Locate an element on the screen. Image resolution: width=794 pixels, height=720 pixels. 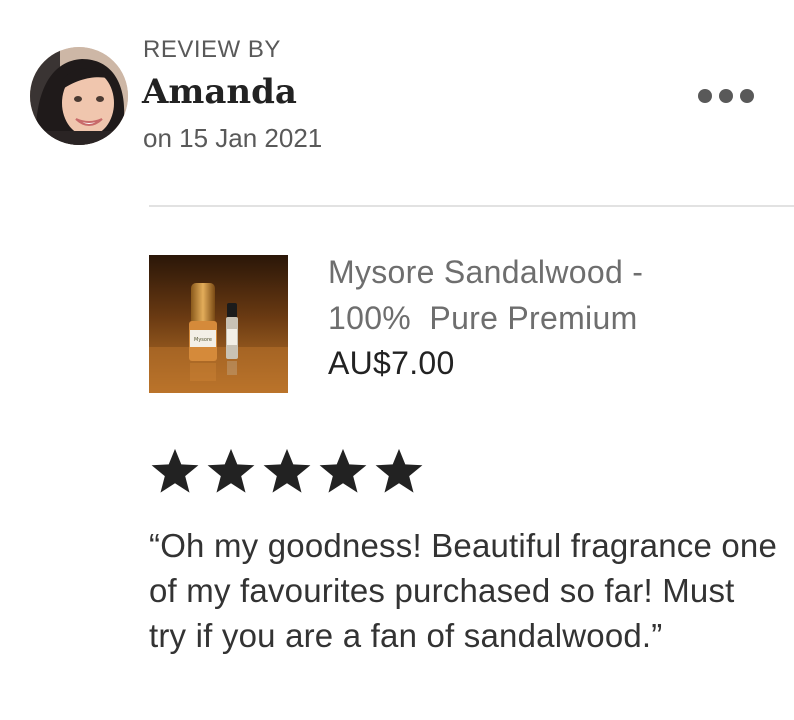
star-rating is located at coordinates (287, 472).